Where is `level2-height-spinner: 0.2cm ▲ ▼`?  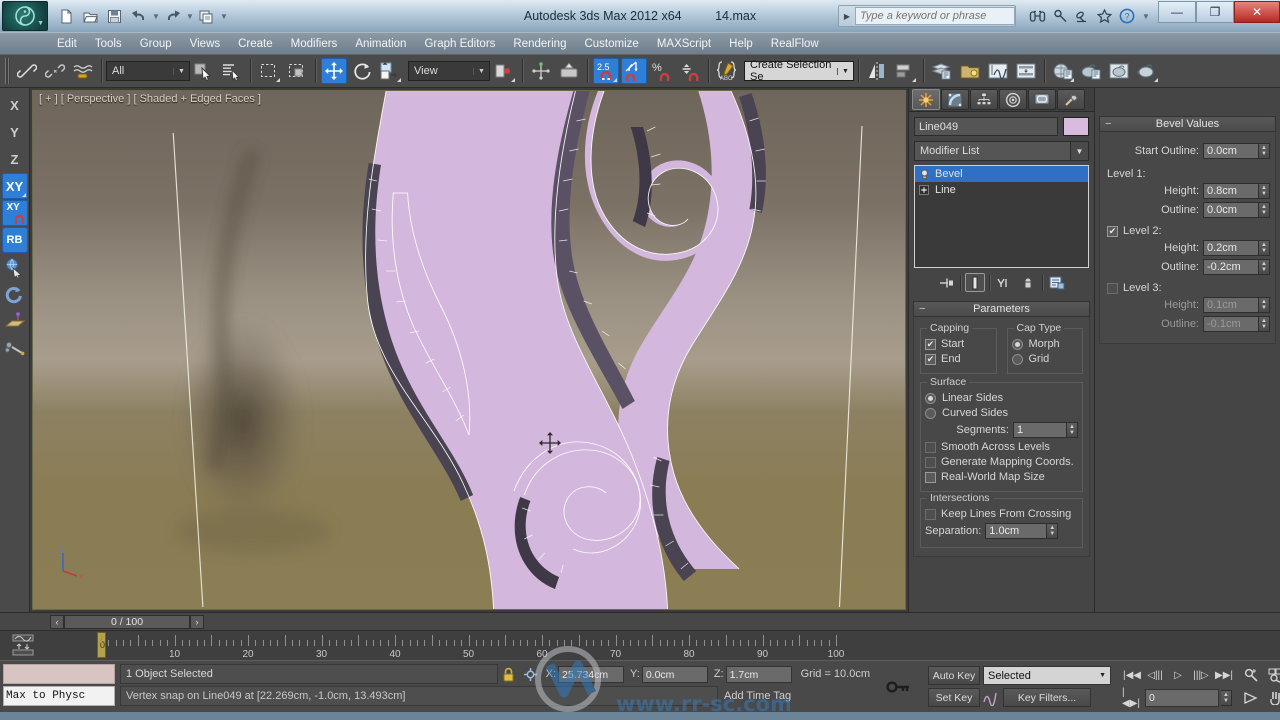 level2-height-spinner: 0.2cm ▲ ▼ is located at coordinates (1236, 248).